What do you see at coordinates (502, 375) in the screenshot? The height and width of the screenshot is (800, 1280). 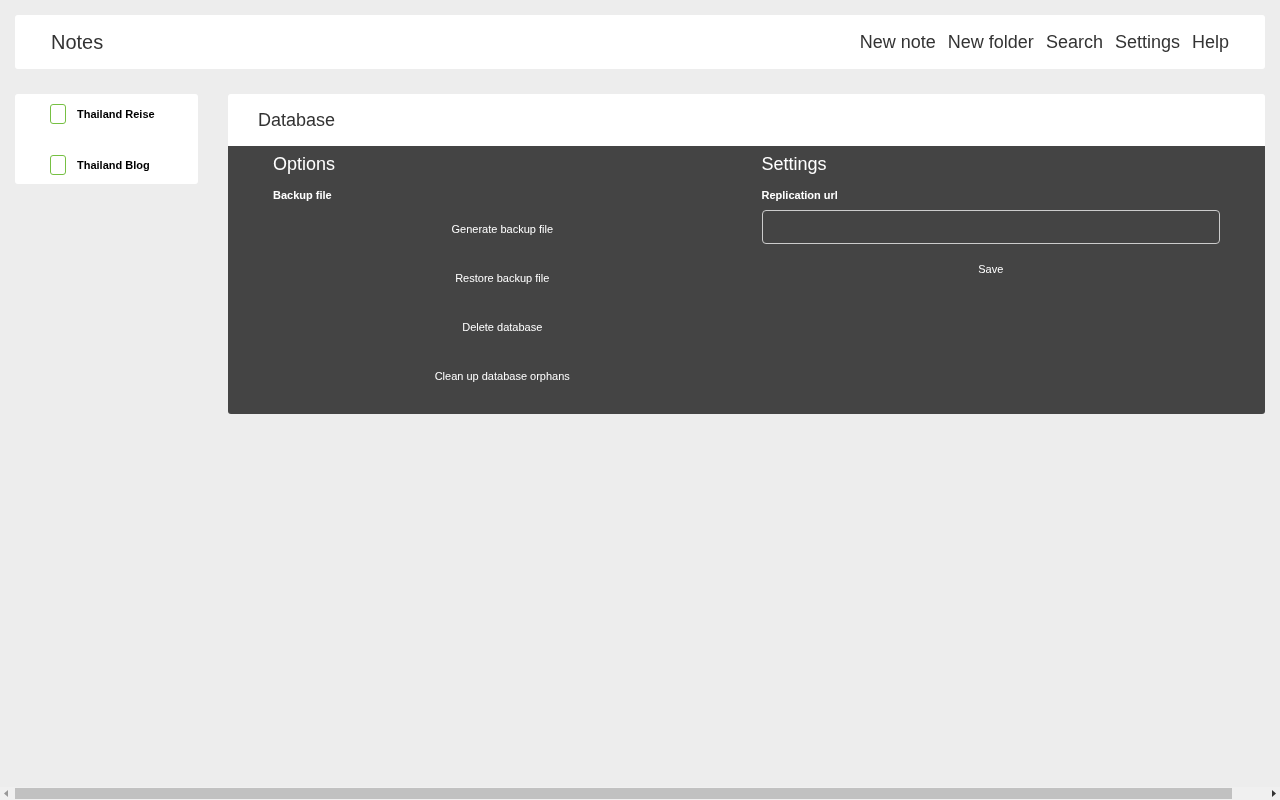 I see `action-button: Clean up database orphans` at bounding box center [502, 375].